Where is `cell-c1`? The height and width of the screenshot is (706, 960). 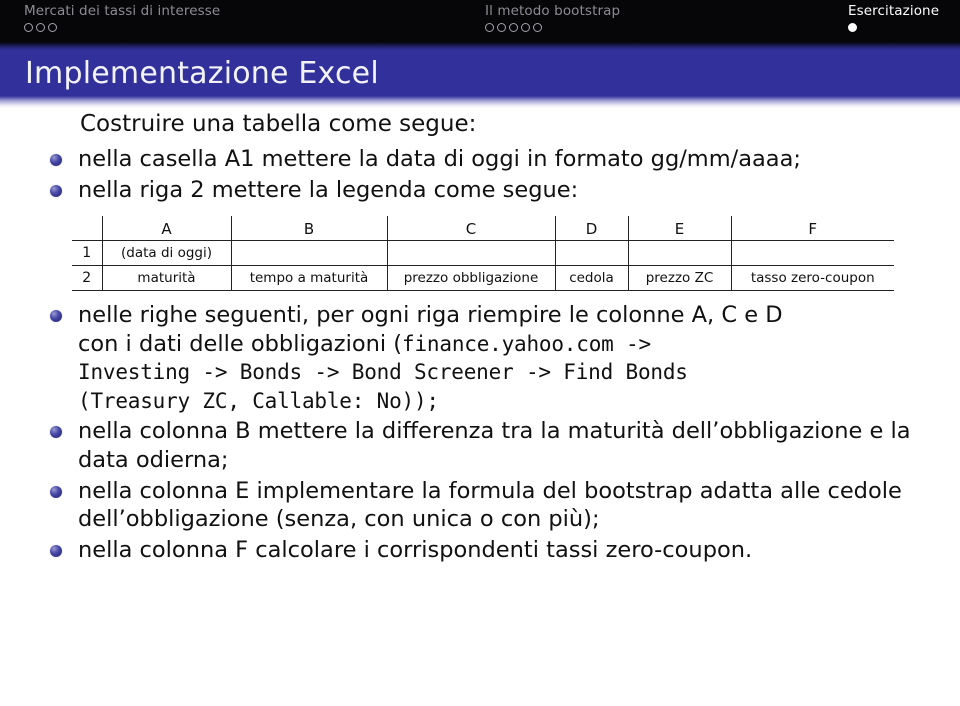
cell-c1 is located at coordinates (470, 253).